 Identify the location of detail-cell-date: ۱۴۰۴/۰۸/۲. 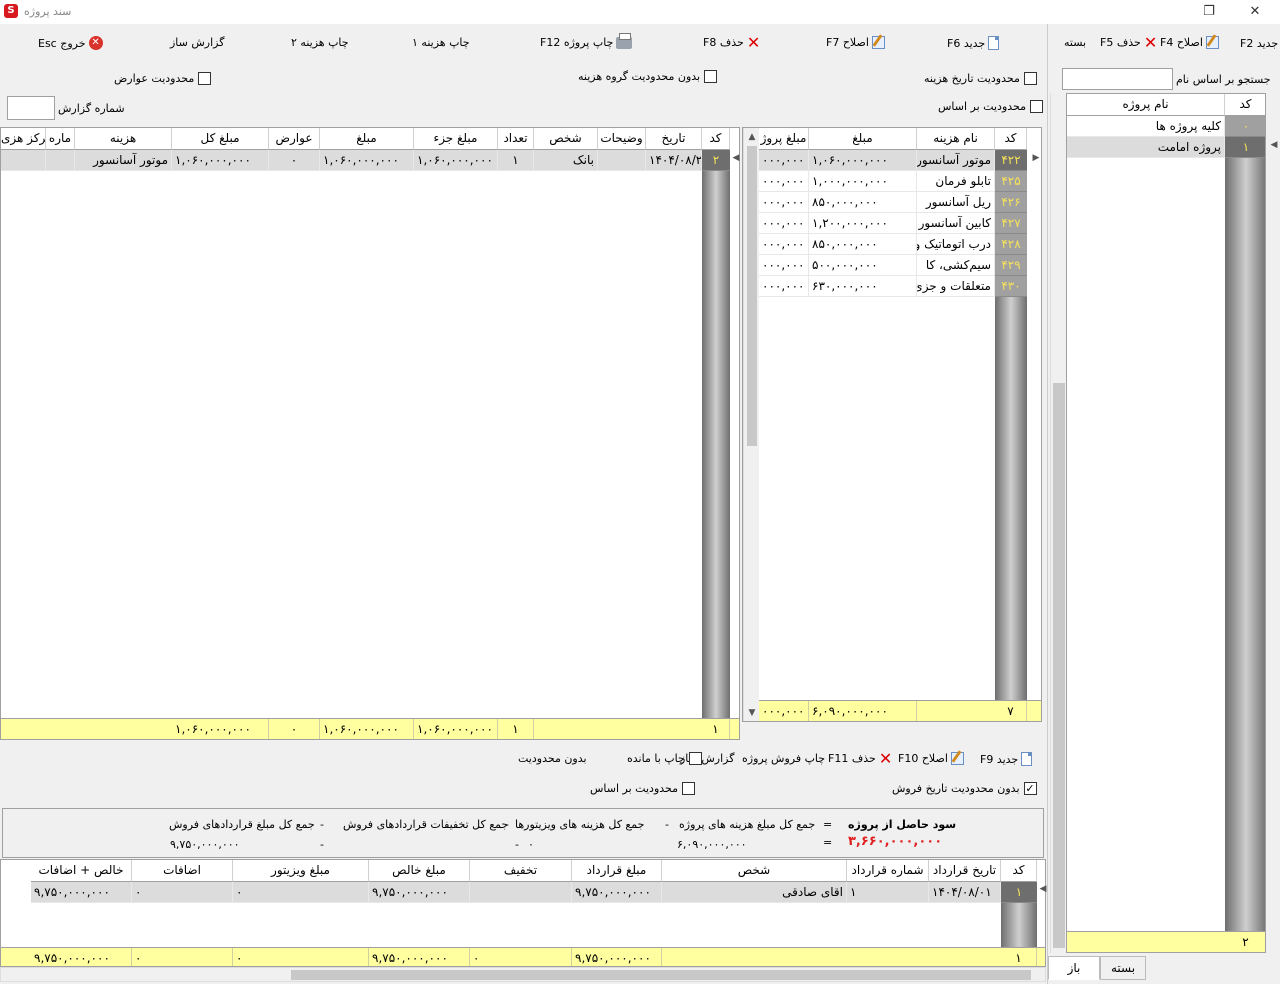
(674, 160).